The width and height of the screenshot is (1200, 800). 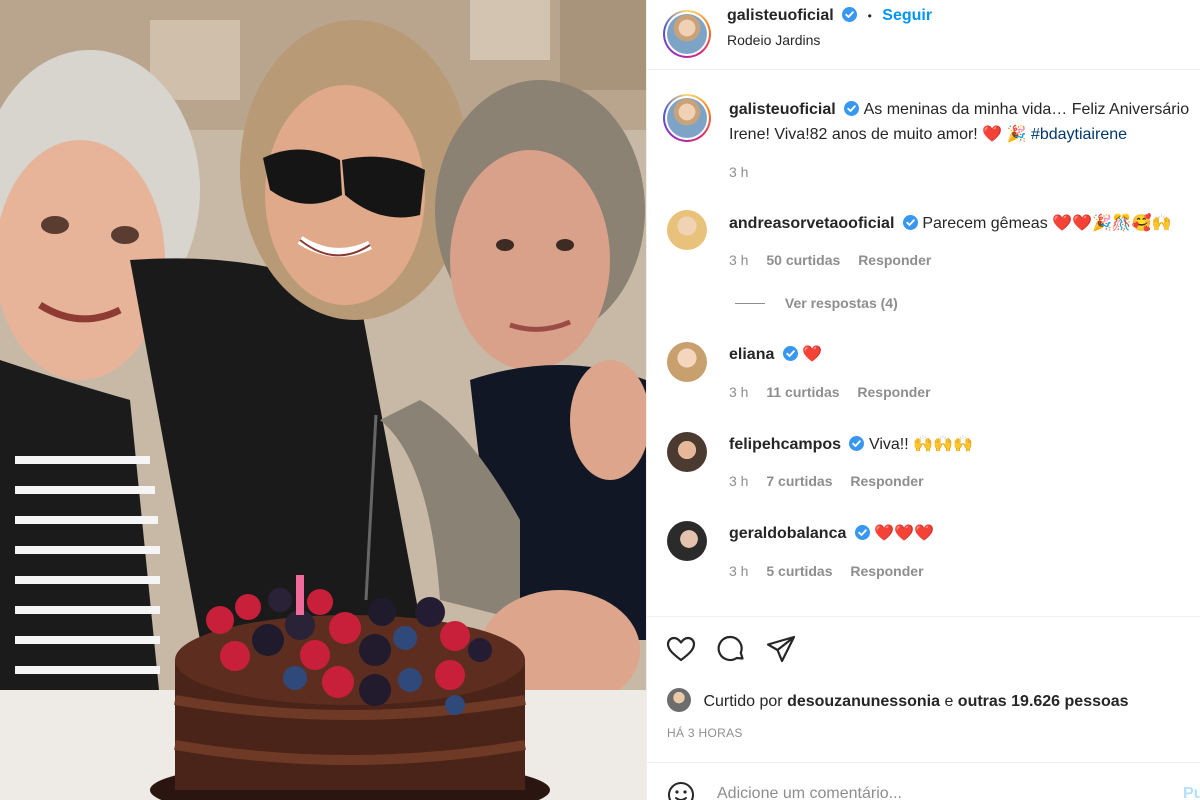 I want to click on comment-text: Viva!!, so click(x=888, y=444).